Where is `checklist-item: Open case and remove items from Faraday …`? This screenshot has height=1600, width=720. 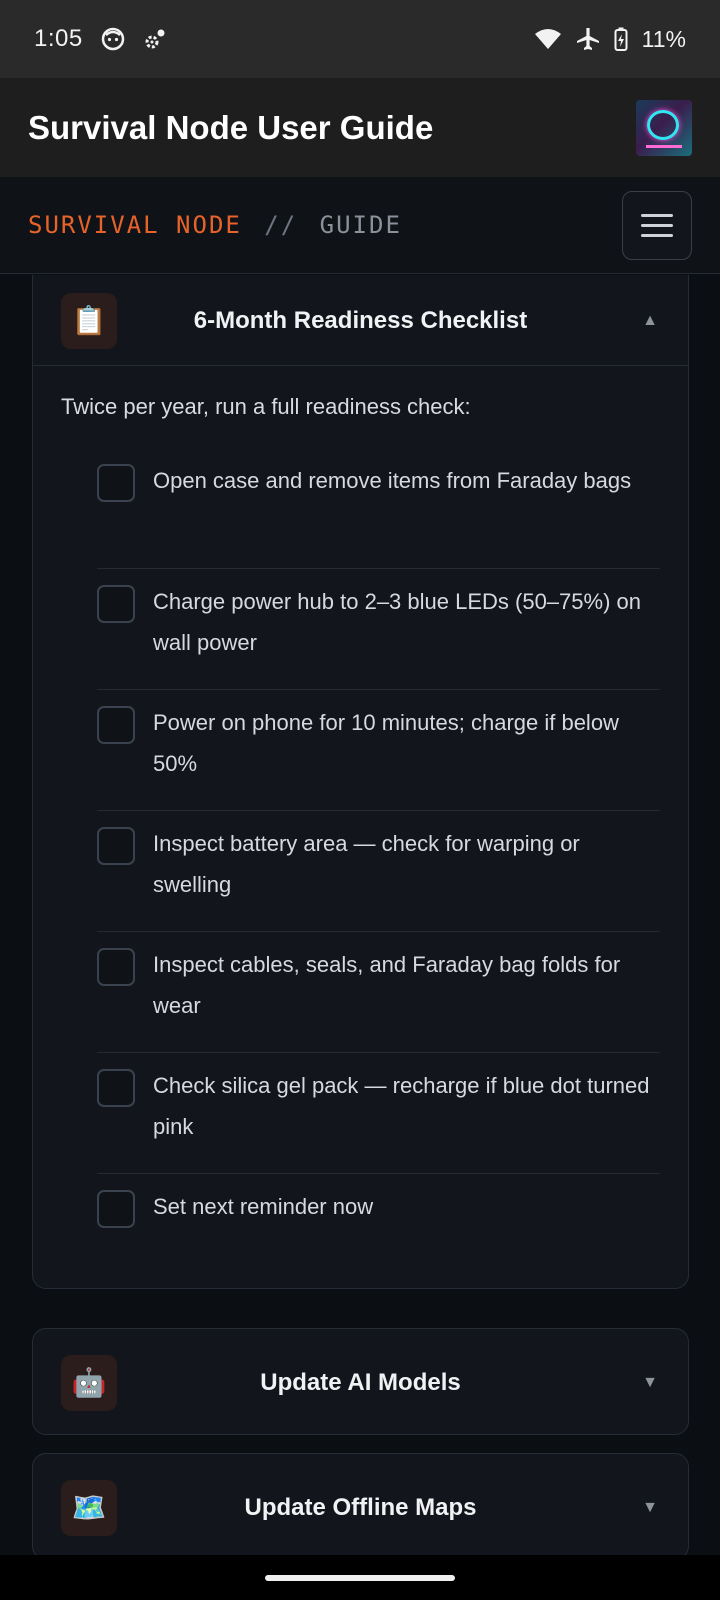 checklist-item: Open case and remove items from Faraday … is located at coordinates (378, 508).